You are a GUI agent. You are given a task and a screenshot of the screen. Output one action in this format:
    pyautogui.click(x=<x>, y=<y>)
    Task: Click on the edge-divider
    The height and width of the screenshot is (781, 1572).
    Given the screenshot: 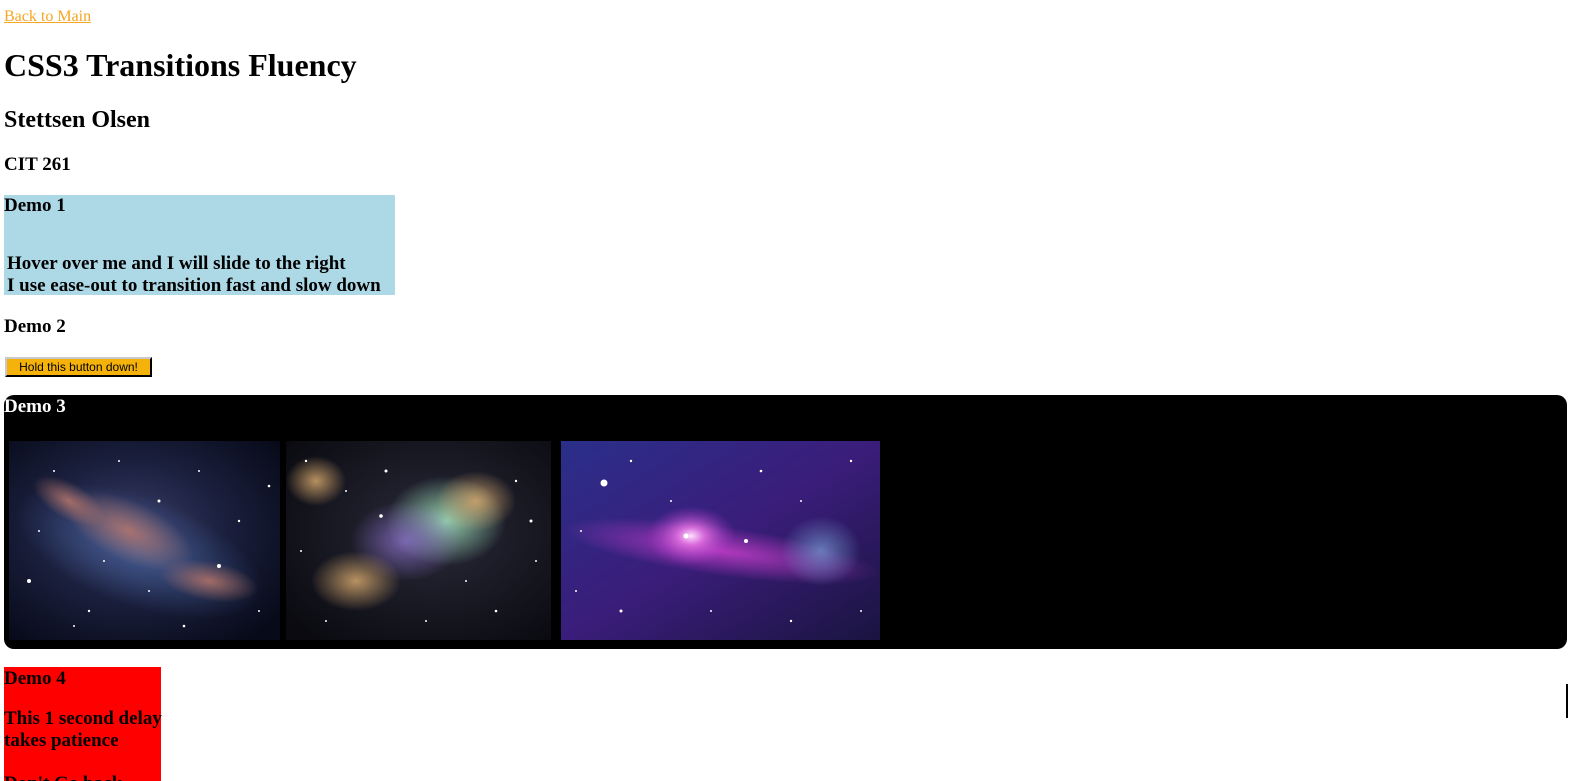 What is the action you would take?
    pyautogui.click(x=1567, y=701)
    